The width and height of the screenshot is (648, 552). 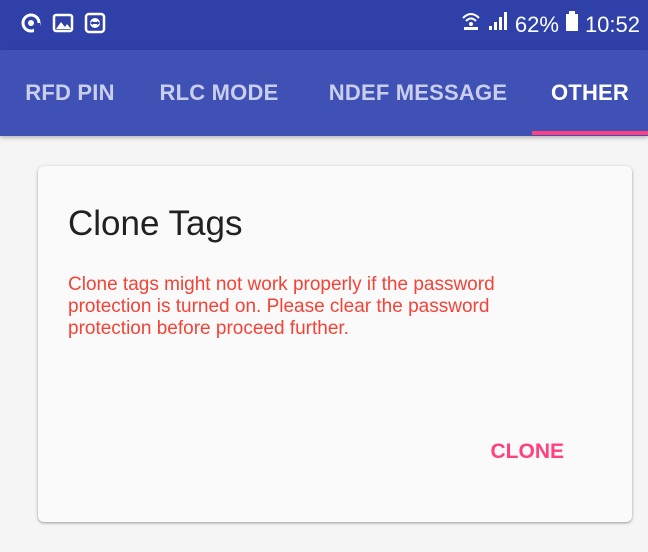 I want to click on clone-button: CLONE, so click(x=528, y=452).